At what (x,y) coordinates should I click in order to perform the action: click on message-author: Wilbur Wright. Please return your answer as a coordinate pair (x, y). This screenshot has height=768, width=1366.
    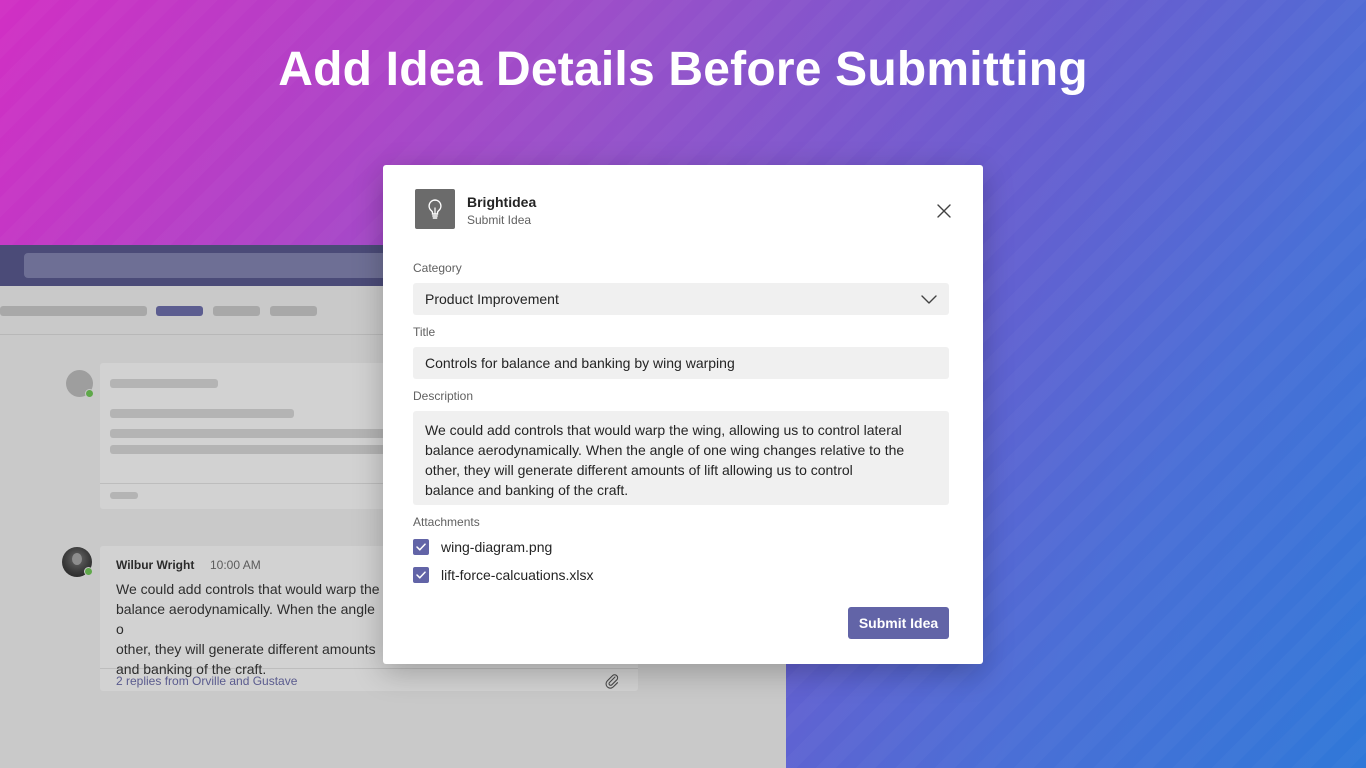
    Looking at the image, I should click on (155, 565).